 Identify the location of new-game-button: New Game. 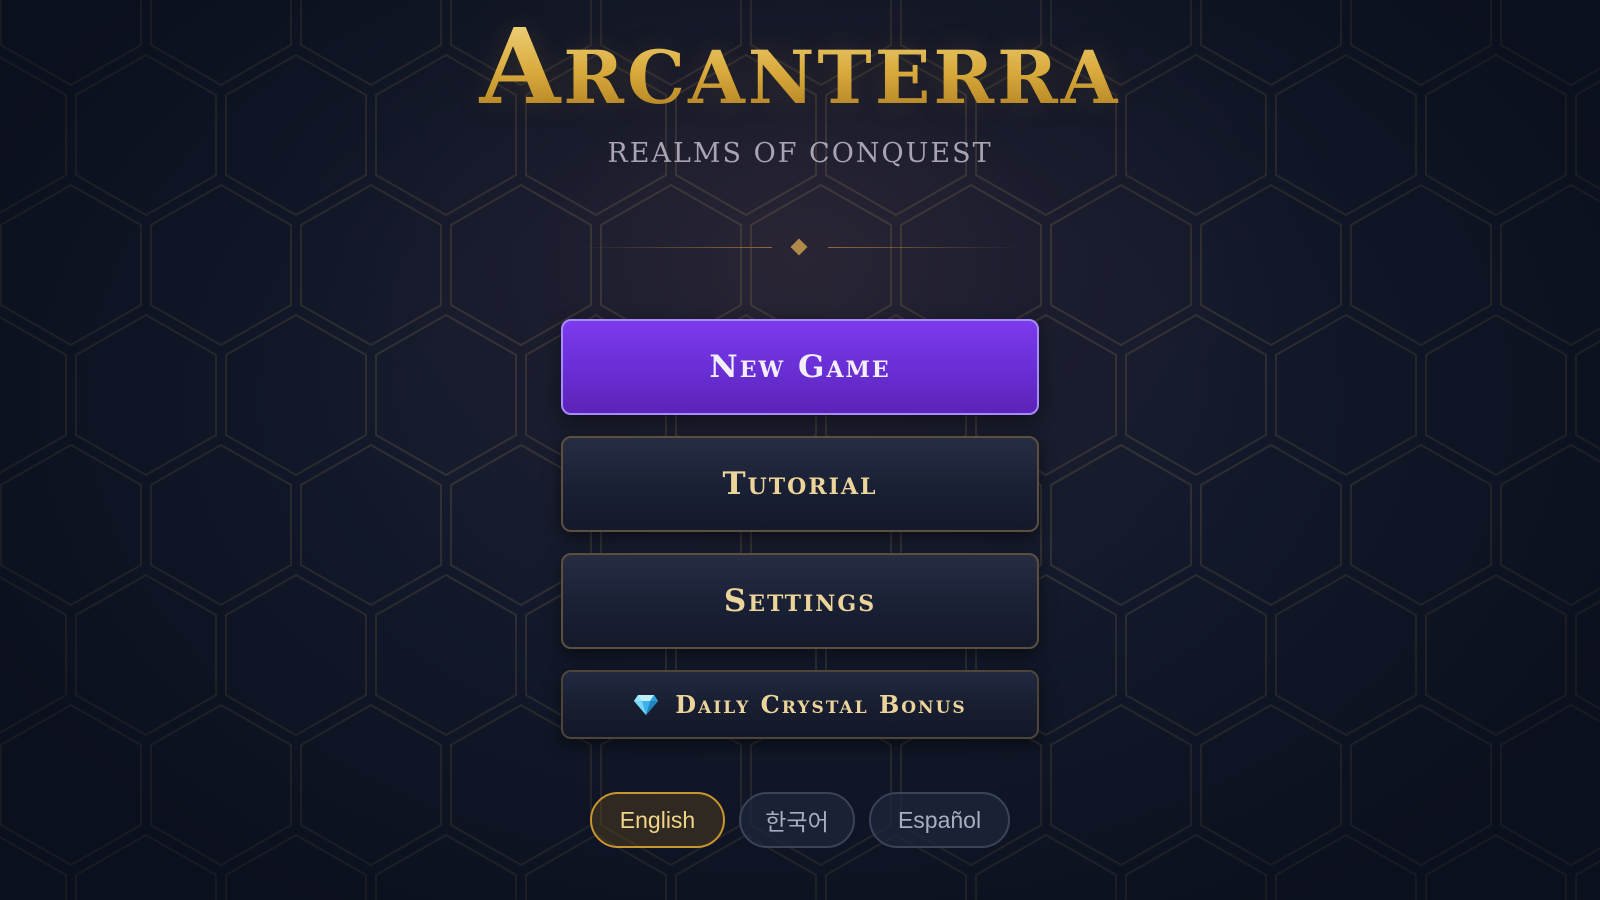
(800, 367).